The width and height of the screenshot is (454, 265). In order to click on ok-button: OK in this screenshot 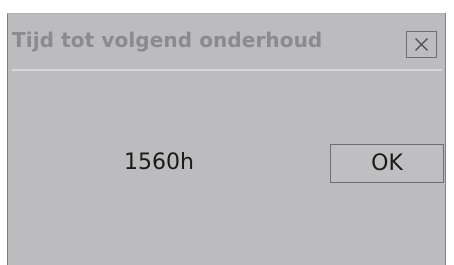, I will do `click(387, 163)`.